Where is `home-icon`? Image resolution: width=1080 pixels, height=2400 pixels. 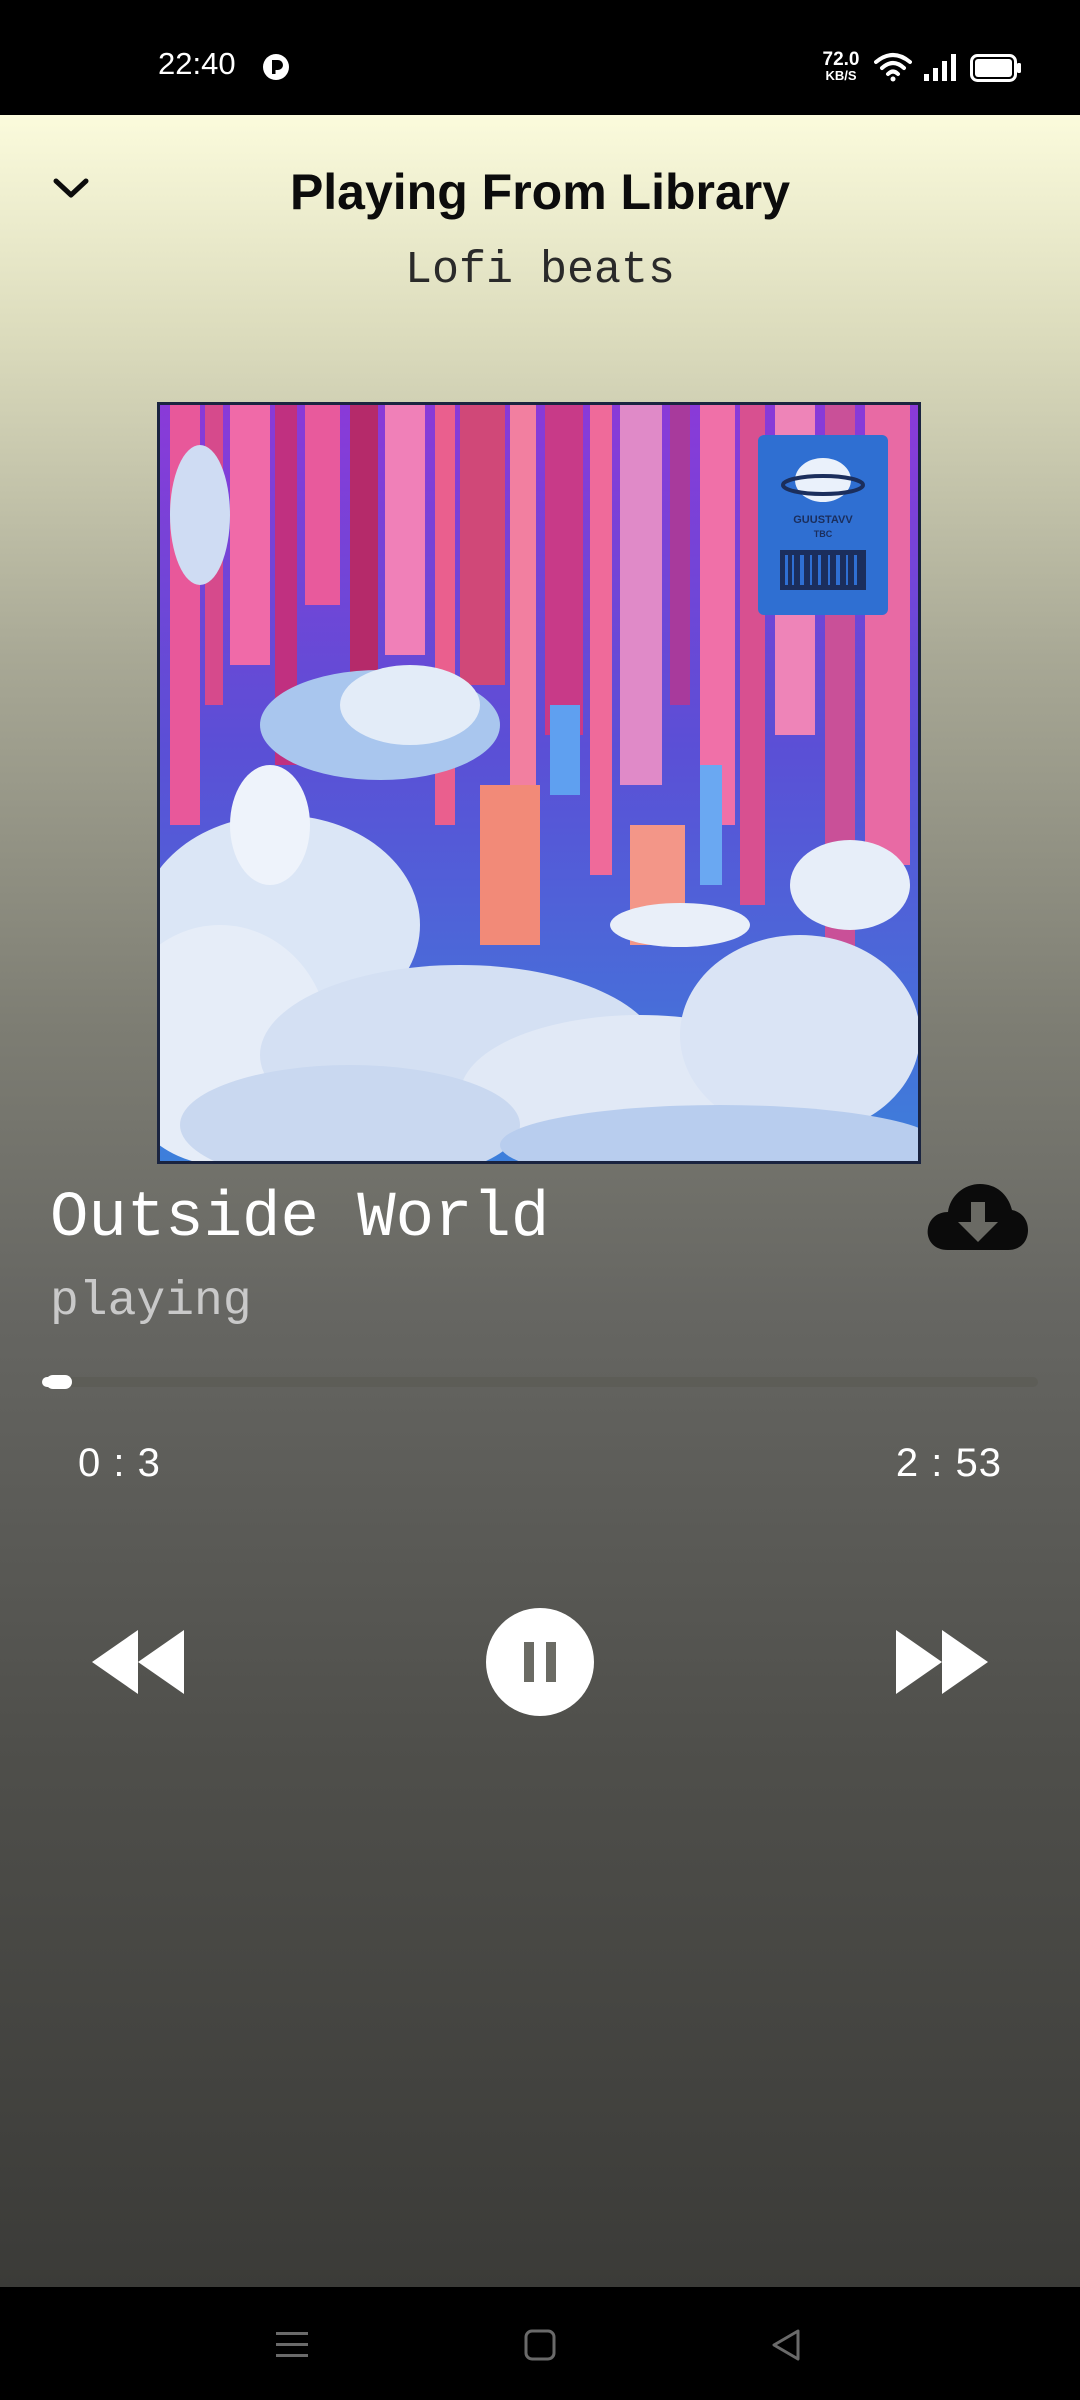 home-icon is located at coordinates (540, 2345).